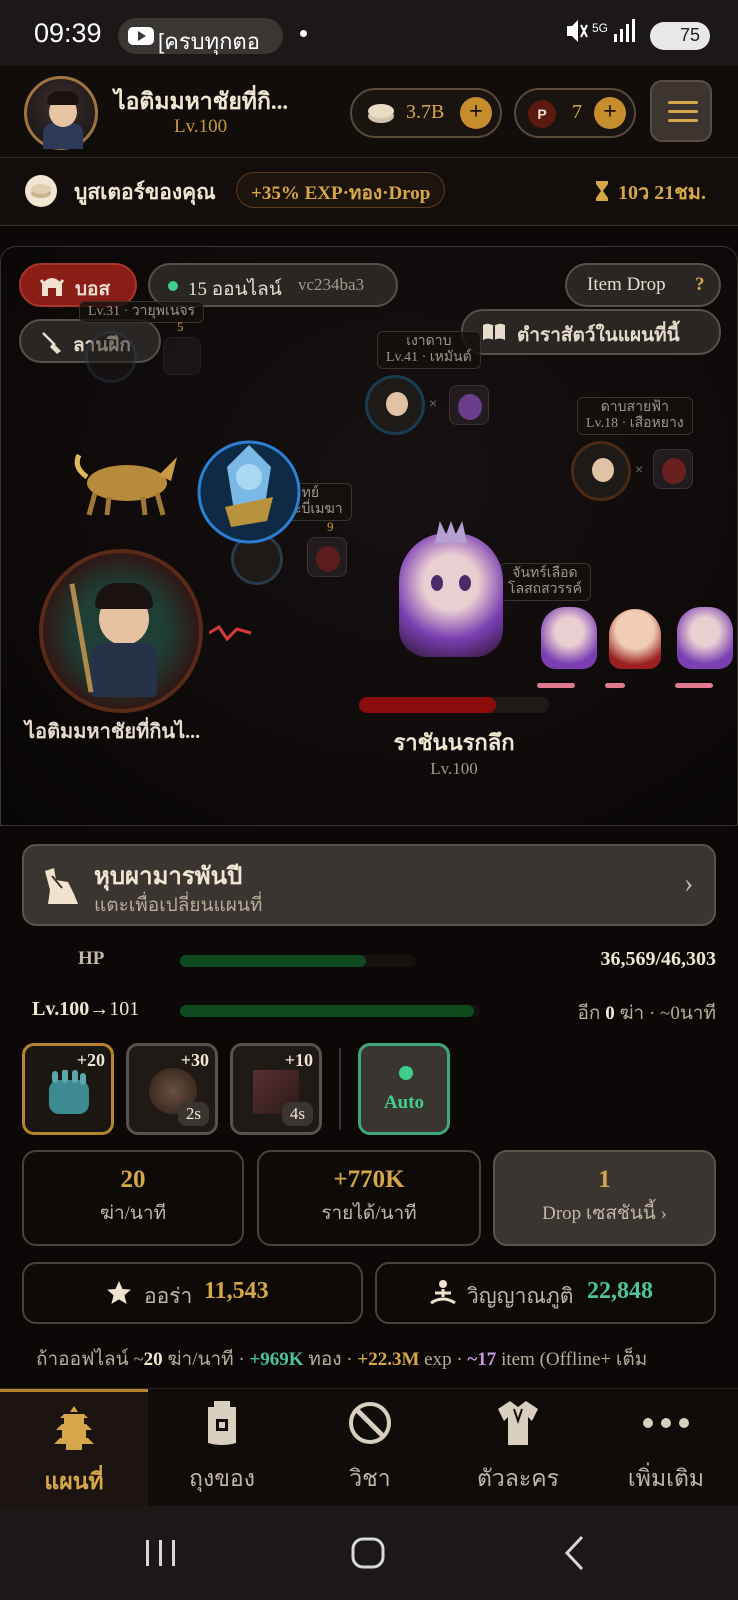 Image resolution: width=738 pixels, height=1600 pixels. I want to click on battery-icon: 75, so click(680, 36).